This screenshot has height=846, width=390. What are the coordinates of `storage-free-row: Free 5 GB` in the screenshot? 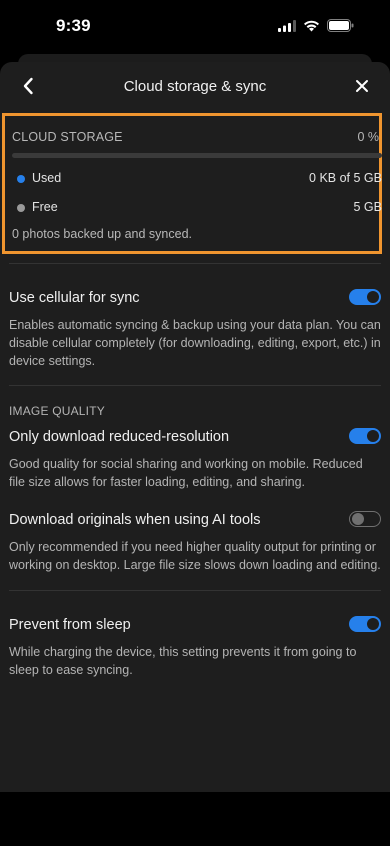 It's located at (197, 209).